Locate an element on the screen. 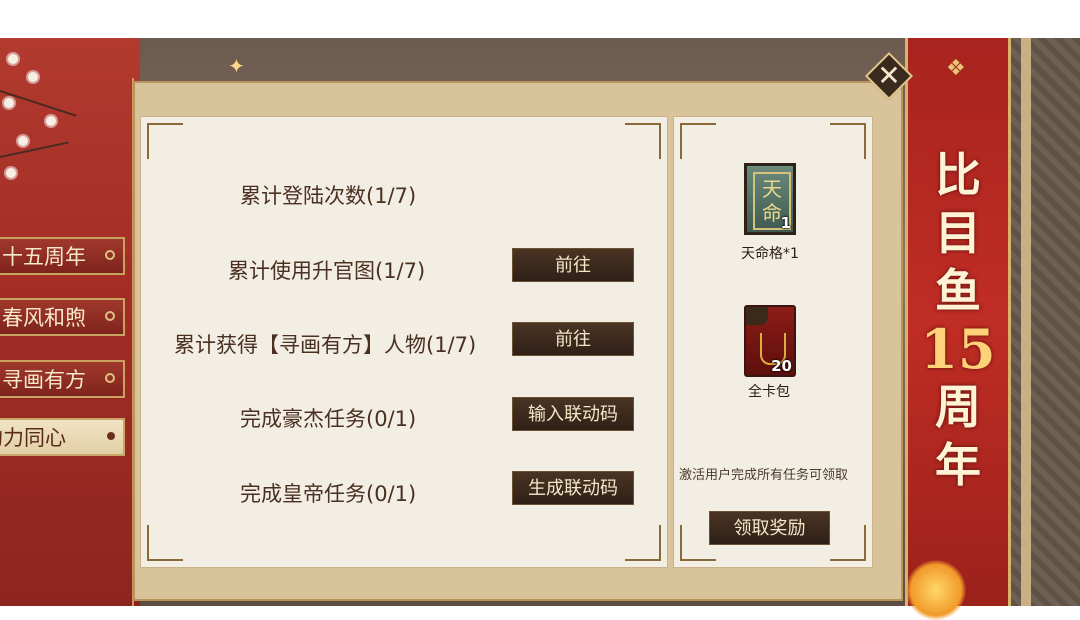 Image resolution: width=1080 pixels, height=620 pixels. tab-label: 春风和煦 is located at coordinates (44, 318).